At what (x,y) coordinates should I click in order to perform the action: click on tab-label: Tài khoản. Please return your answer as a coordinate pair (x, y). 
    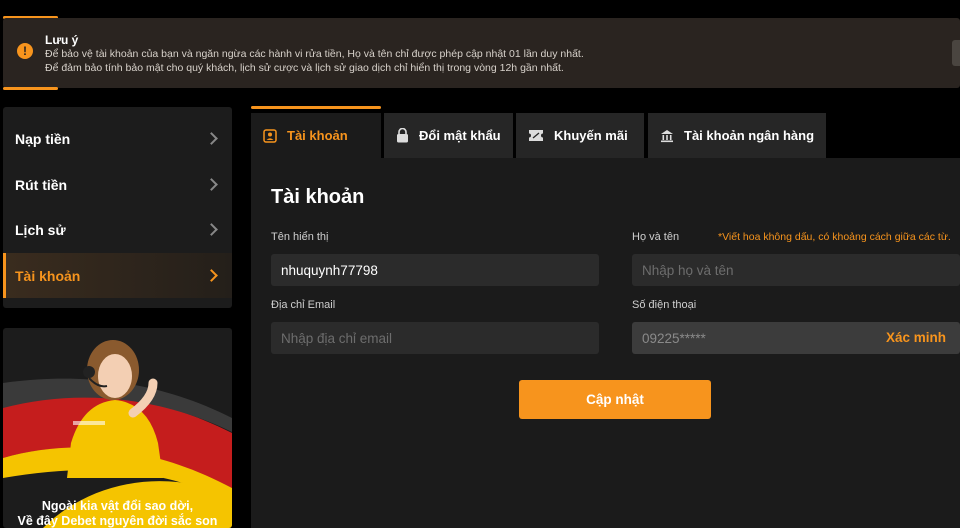
    Looking at the image, I should click on (317, 135).